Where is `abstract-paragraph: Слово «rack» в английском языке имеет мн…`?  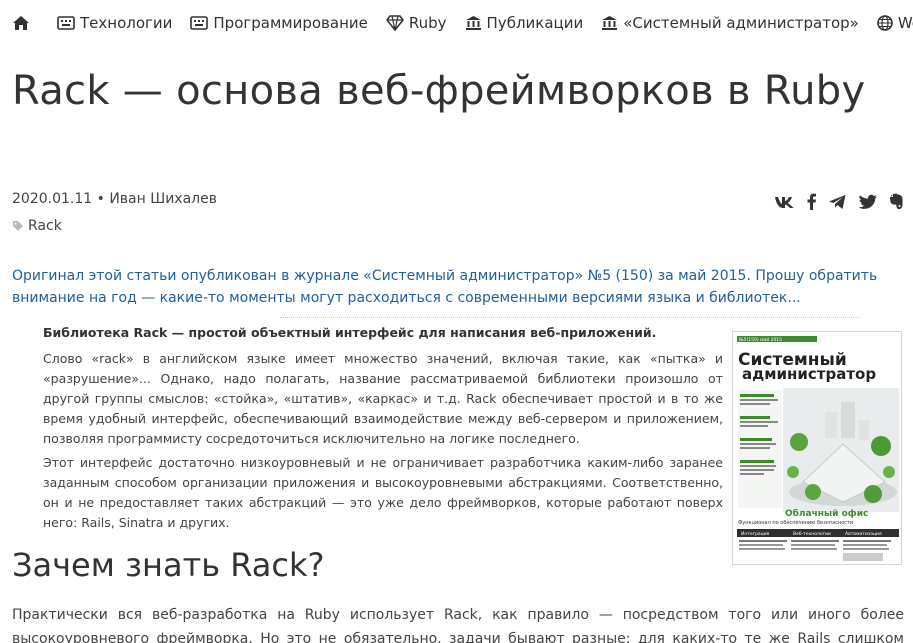 abstract-paragraph: Слово «rack» в английском языке имеет мн… is located at coordinates (383, 398).